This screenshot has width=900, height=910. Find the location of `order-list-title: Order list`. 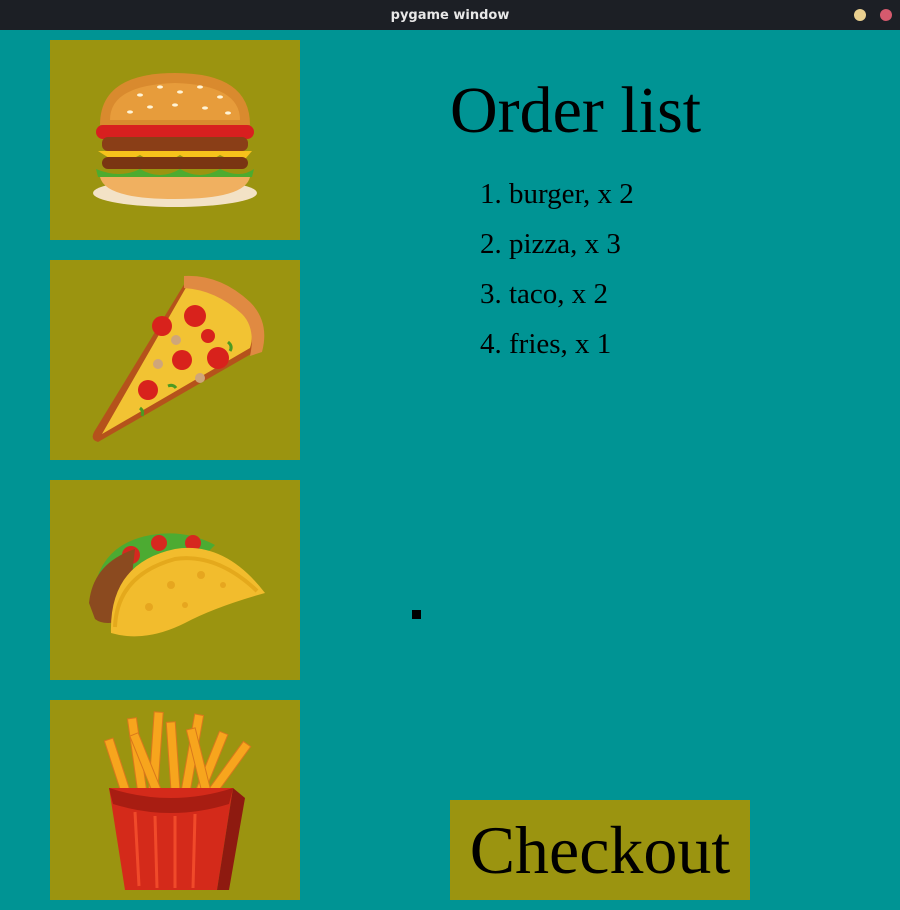

order-list-title: Order list is located at coordinates (576, 110).